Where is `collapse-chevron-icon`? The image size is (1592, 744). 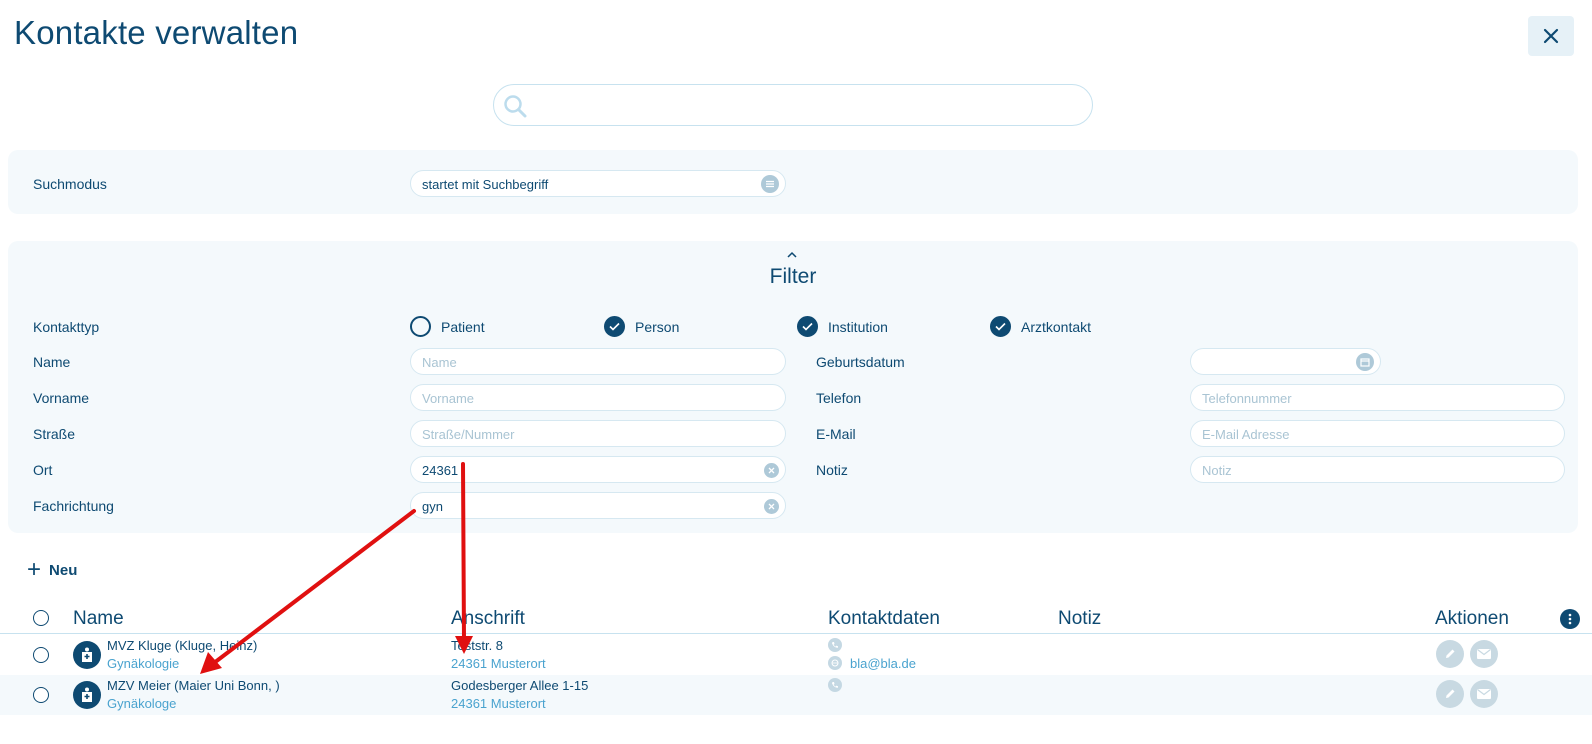 collapse-chevron-icon is located at coordinates (792, 254).